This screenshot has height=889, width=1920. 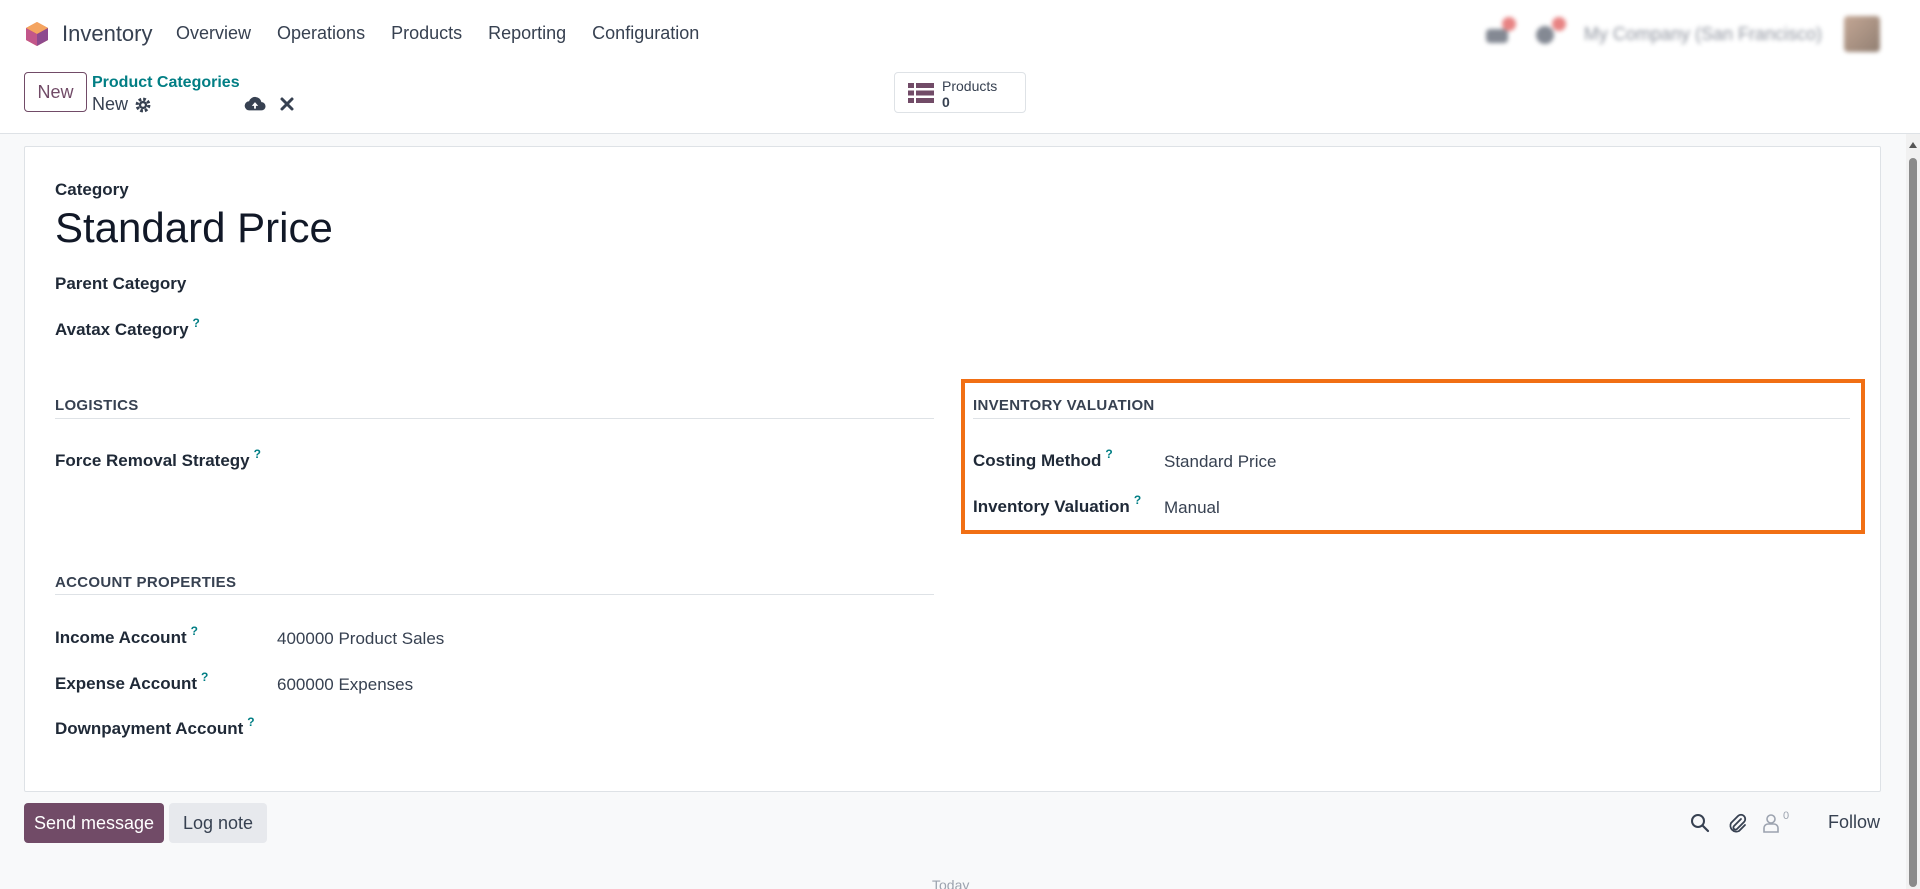 I want to click on gear-icon, so click(x=143, y=105).